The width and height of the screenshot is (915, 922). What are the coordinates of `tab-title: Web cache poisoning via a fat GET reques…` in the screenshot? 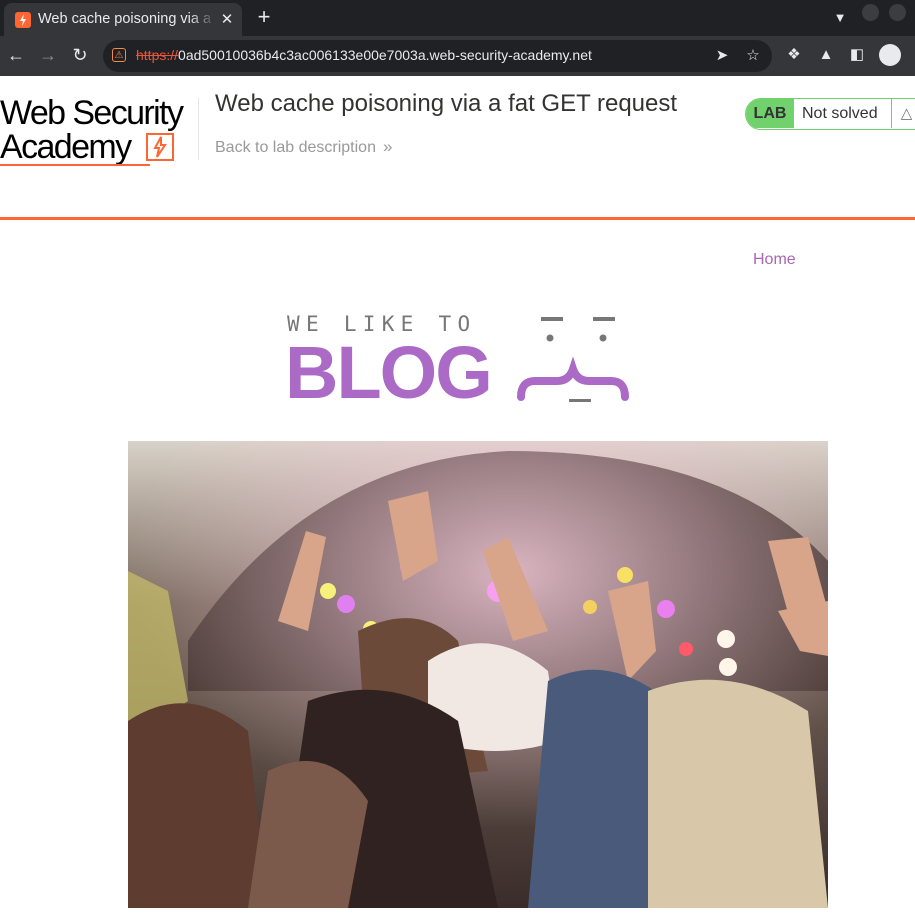 It's located at (127, 19).